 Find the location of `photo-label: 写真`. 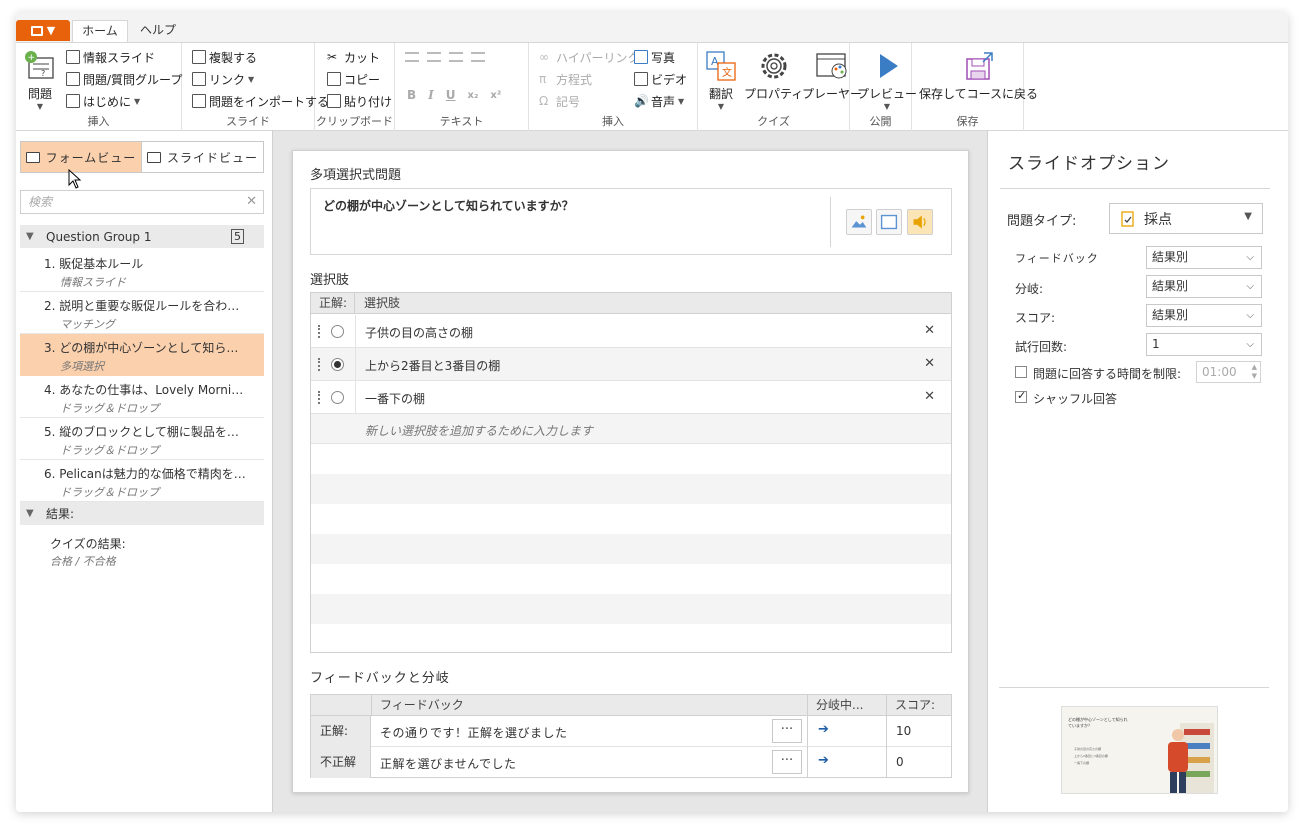

photo-label: 写真 is located at coordinates (663, 57).